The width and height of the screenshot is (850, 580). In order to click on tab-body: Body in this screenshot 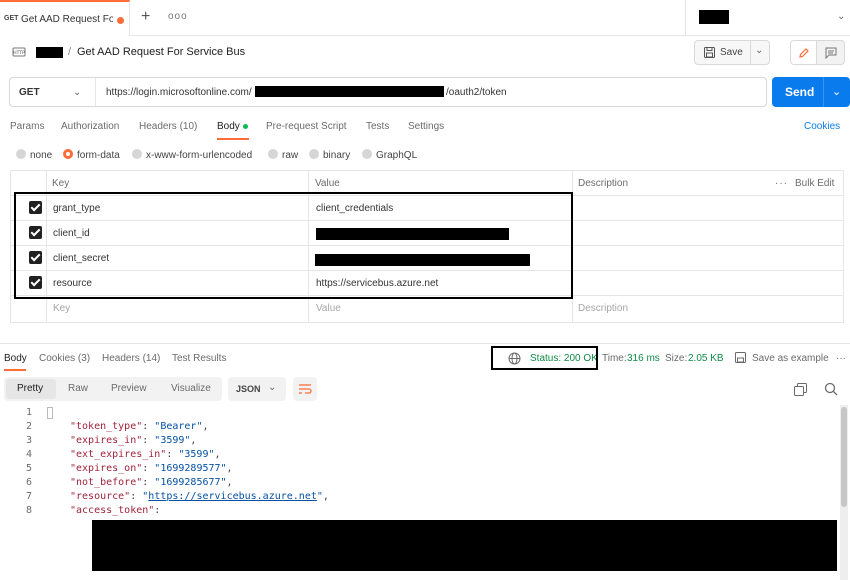, I will do `click(232, 126)`.